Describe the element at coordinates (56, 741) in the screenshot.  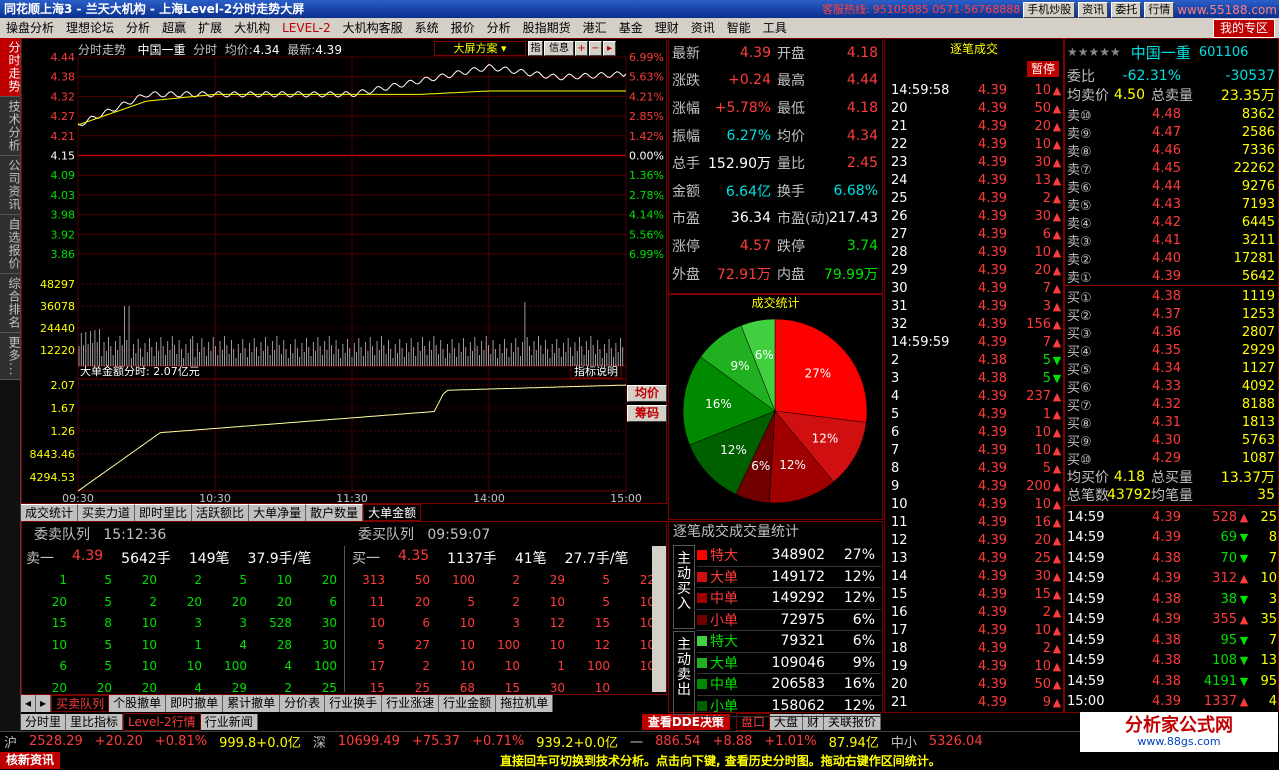
I see `sh-index: 2528.29` at that location.